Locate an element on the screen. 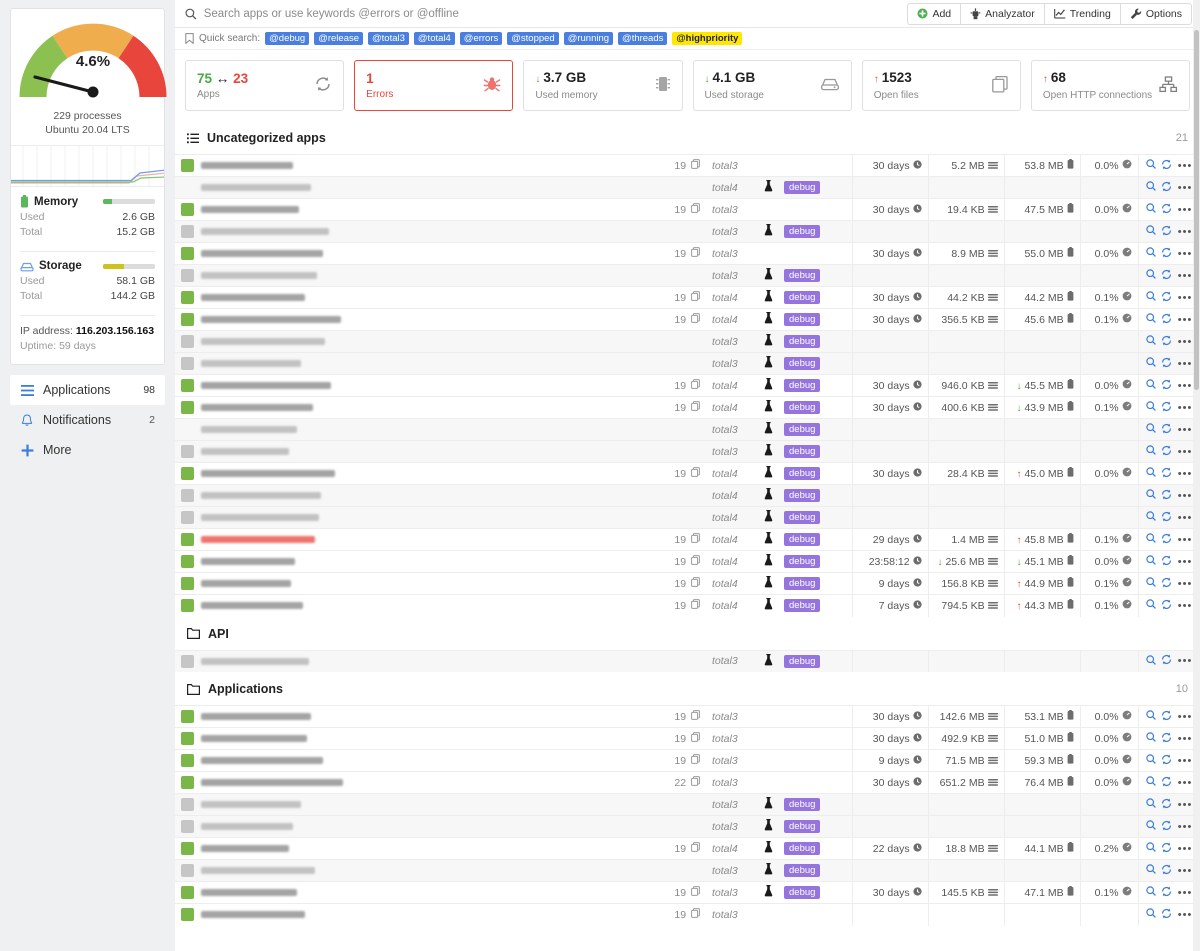 The width and height of the screenshot is (1200, 951). quick-tag-total4: @total4 is located at coordinates (434, 38).